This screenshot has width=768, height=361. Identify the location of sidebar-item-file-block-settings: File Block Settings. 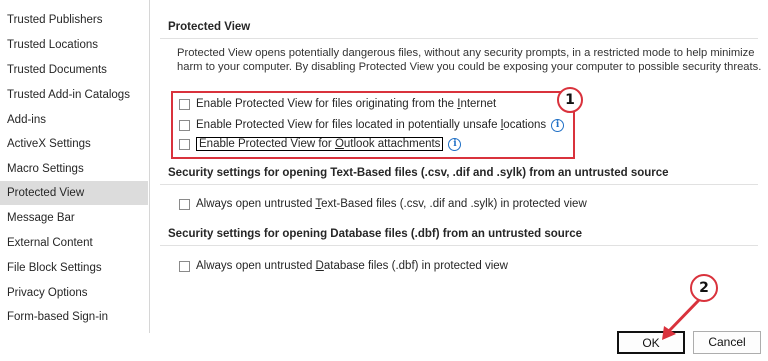
(74, 268).